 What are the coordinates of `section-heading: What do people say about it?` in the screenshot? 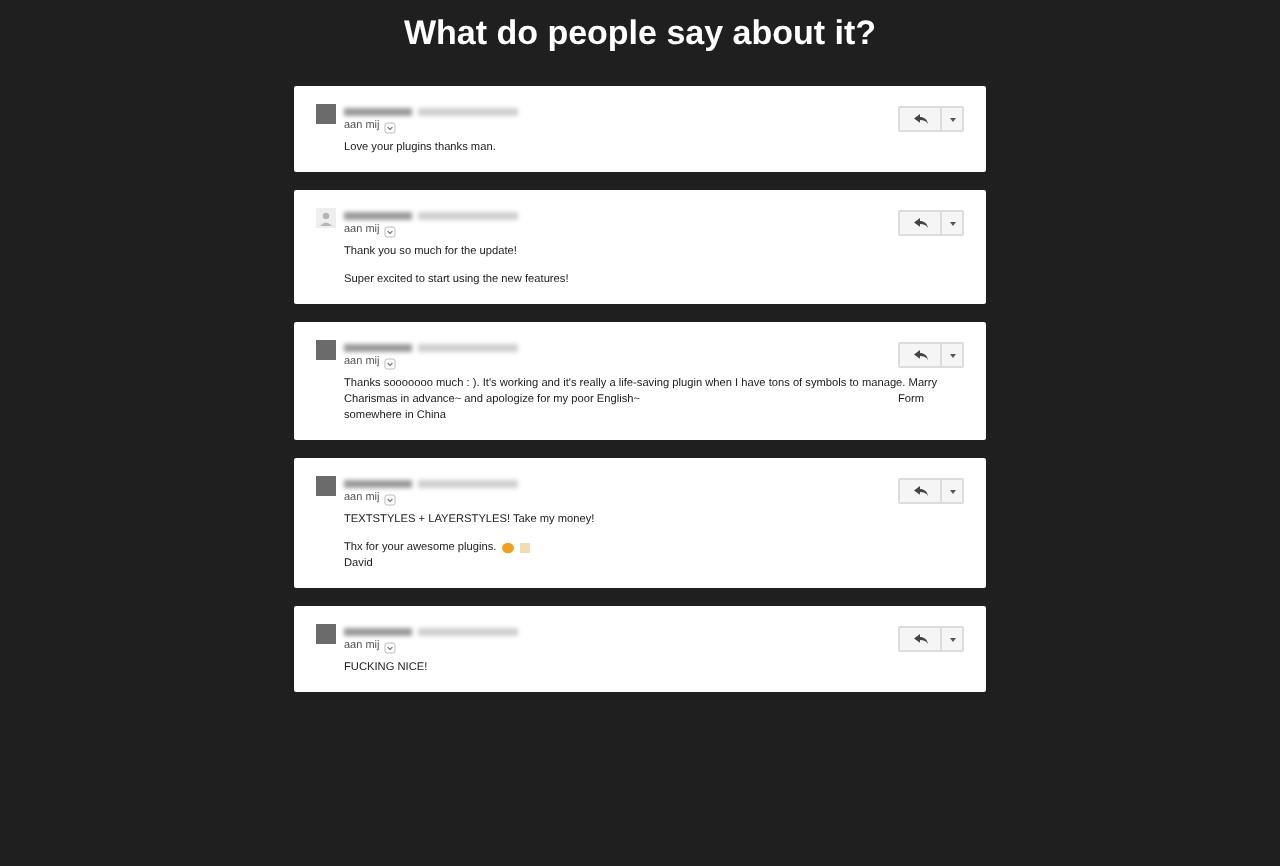 It's located at (640, 34).